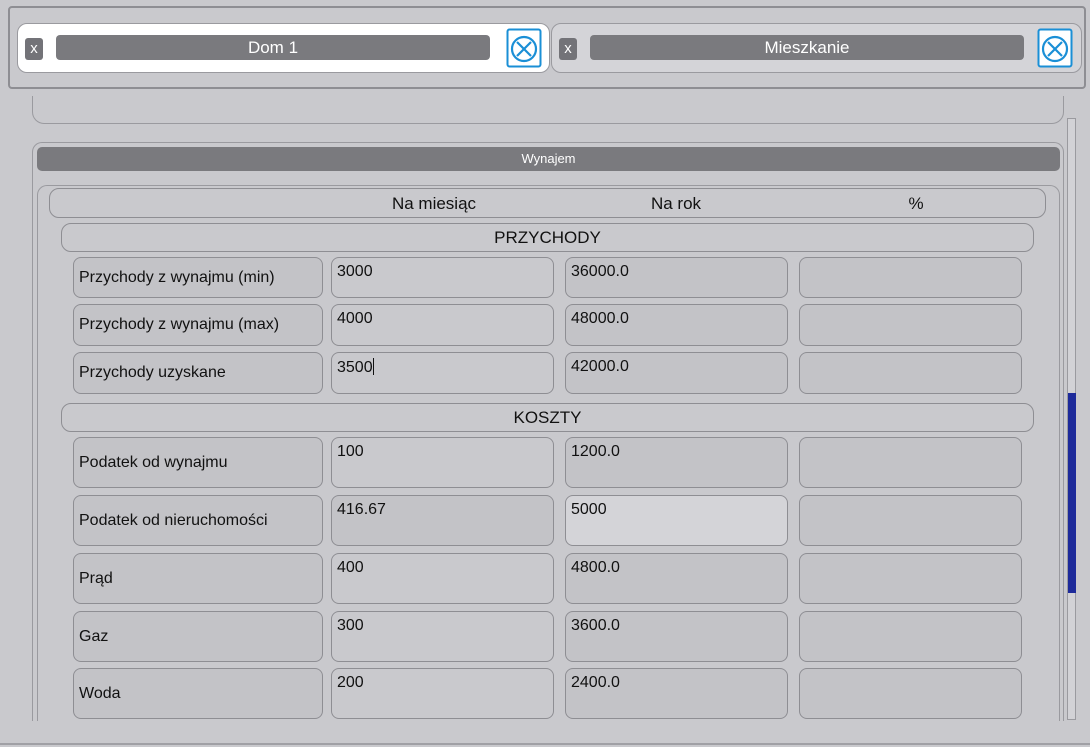 The height and width of the screenshot is (747, 1090). I want to click on section-header-costs: KOSZTY, so click(547, 417).